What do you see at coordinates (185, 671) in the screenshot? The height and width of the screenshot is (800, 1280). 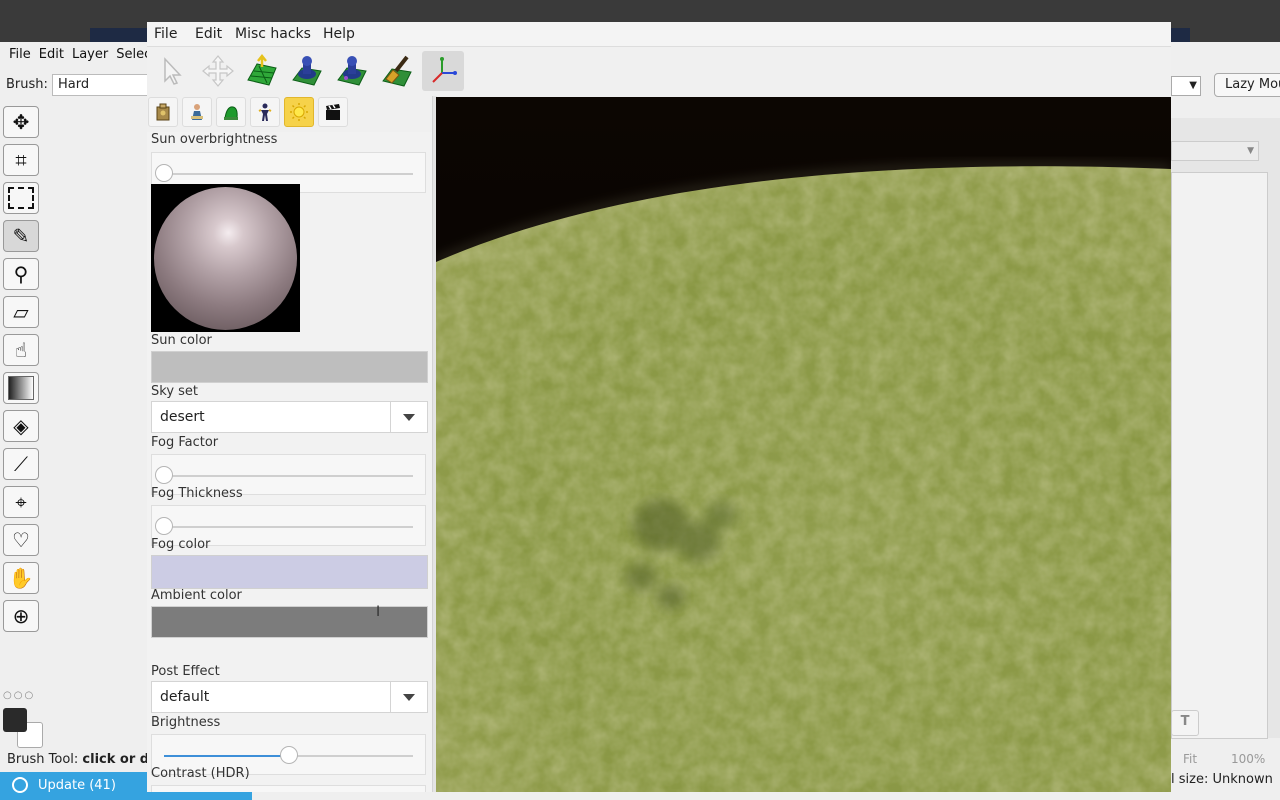 I see `post-effect-label: Post Effect` at bounding box center [185, 671].